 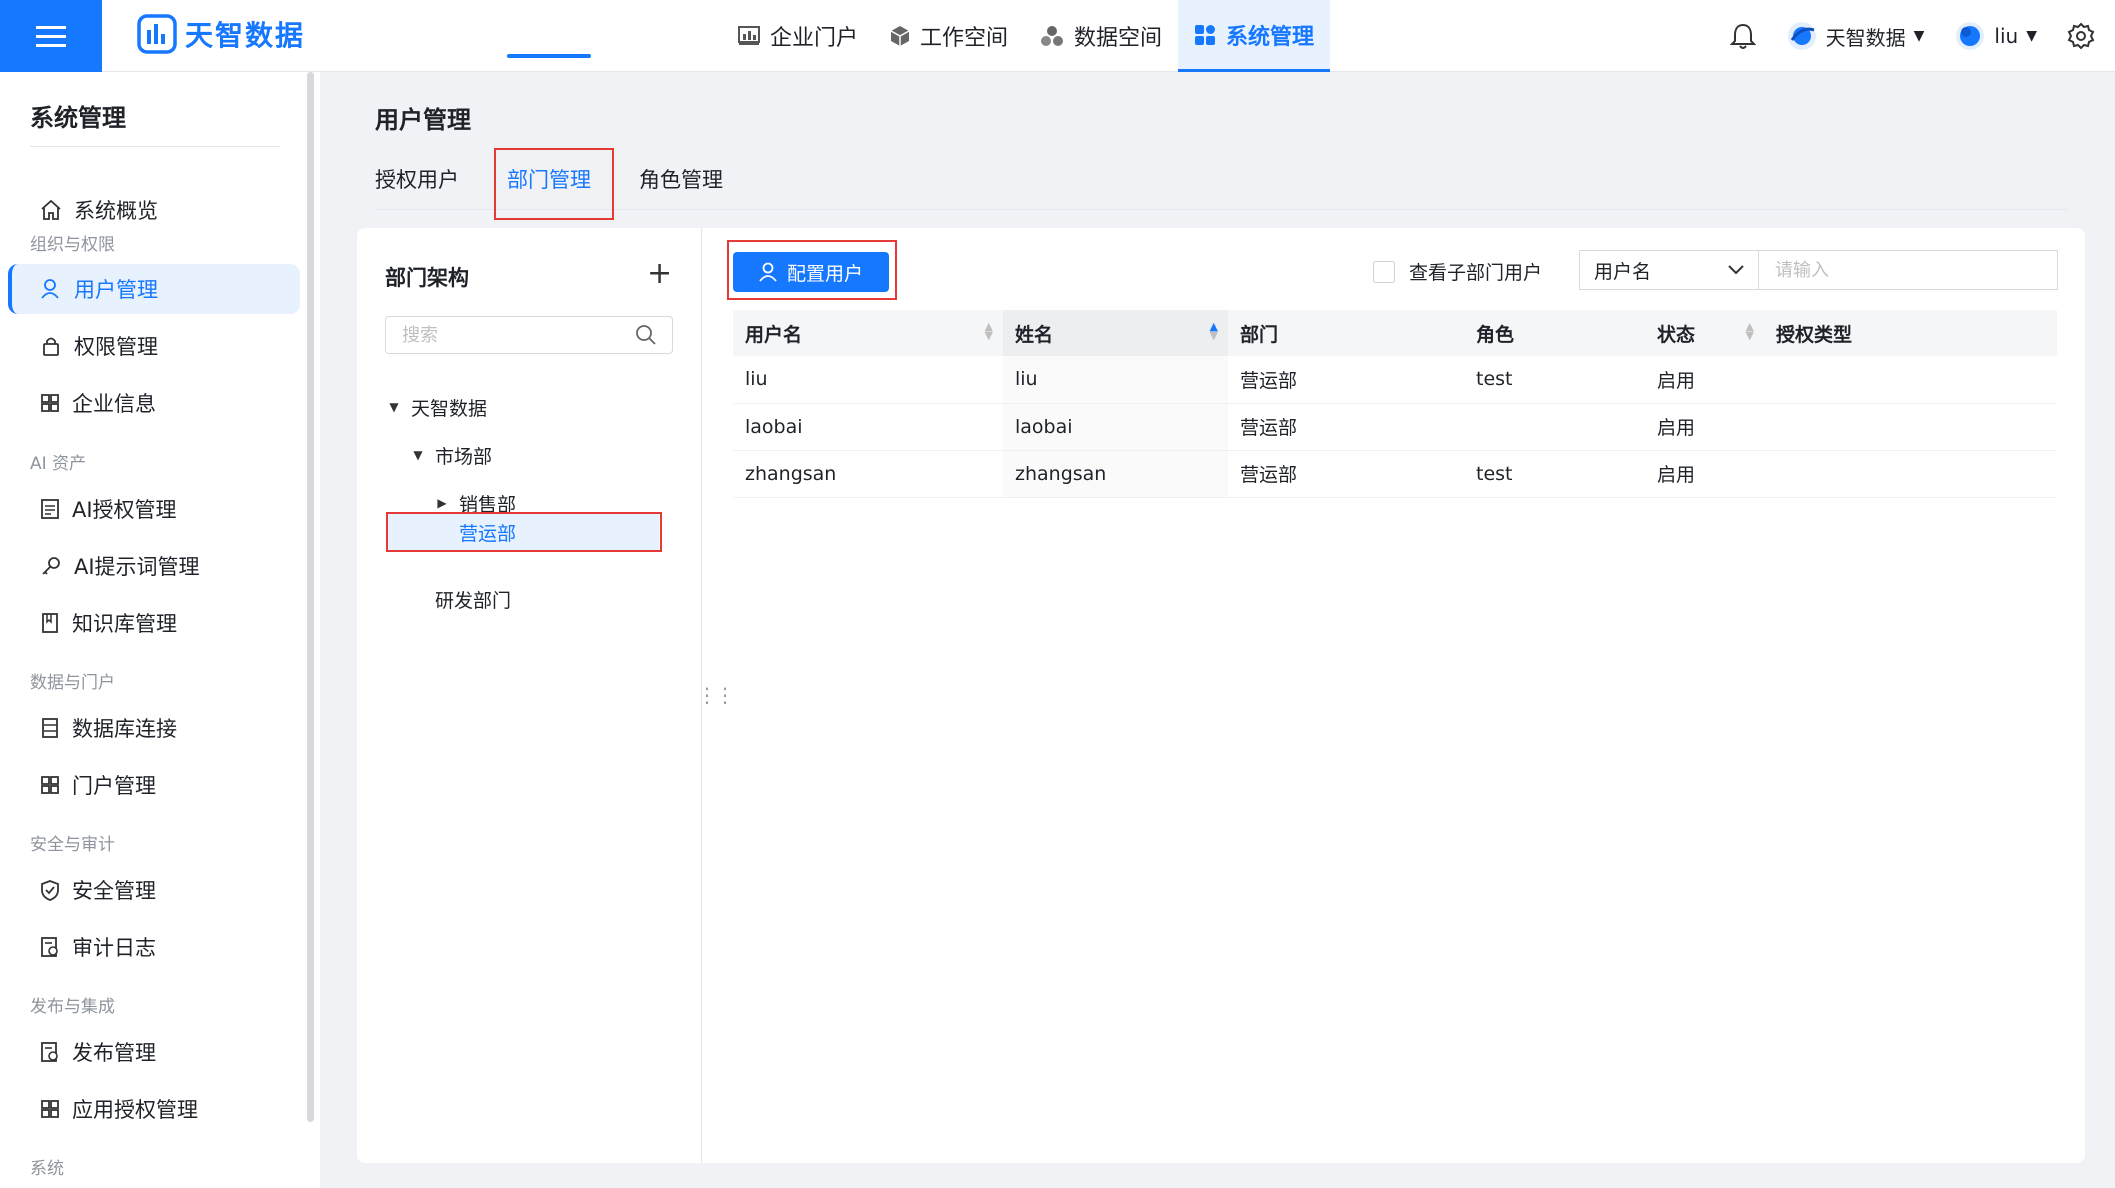 I want to click on department-tree-pane: 部门架构 + ▼ 天智数据 ▼ 市场部 ▶ 销售部 营运部 研发部门 ⋮⋮, so click(x=546, y=695).